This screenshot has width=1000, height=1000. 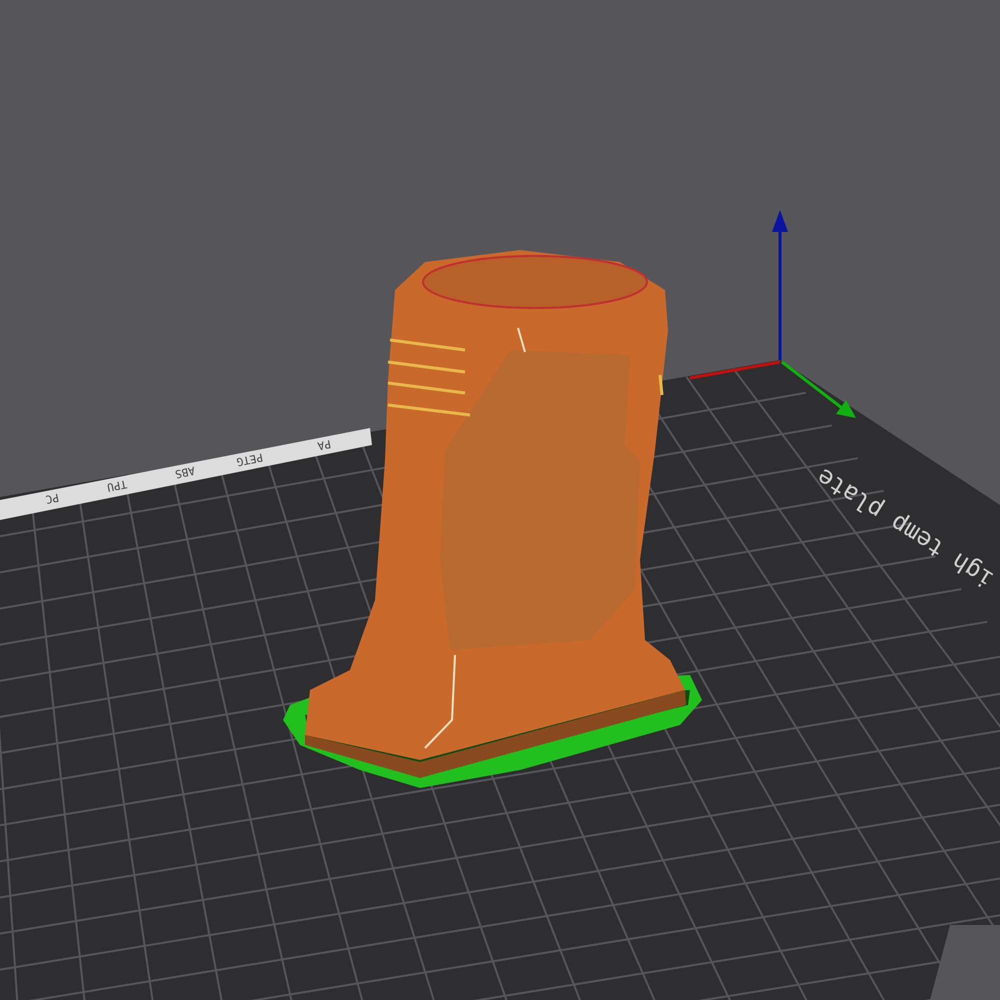 I want to click on filament-name-text: PETG, so click(x=249, y=459).